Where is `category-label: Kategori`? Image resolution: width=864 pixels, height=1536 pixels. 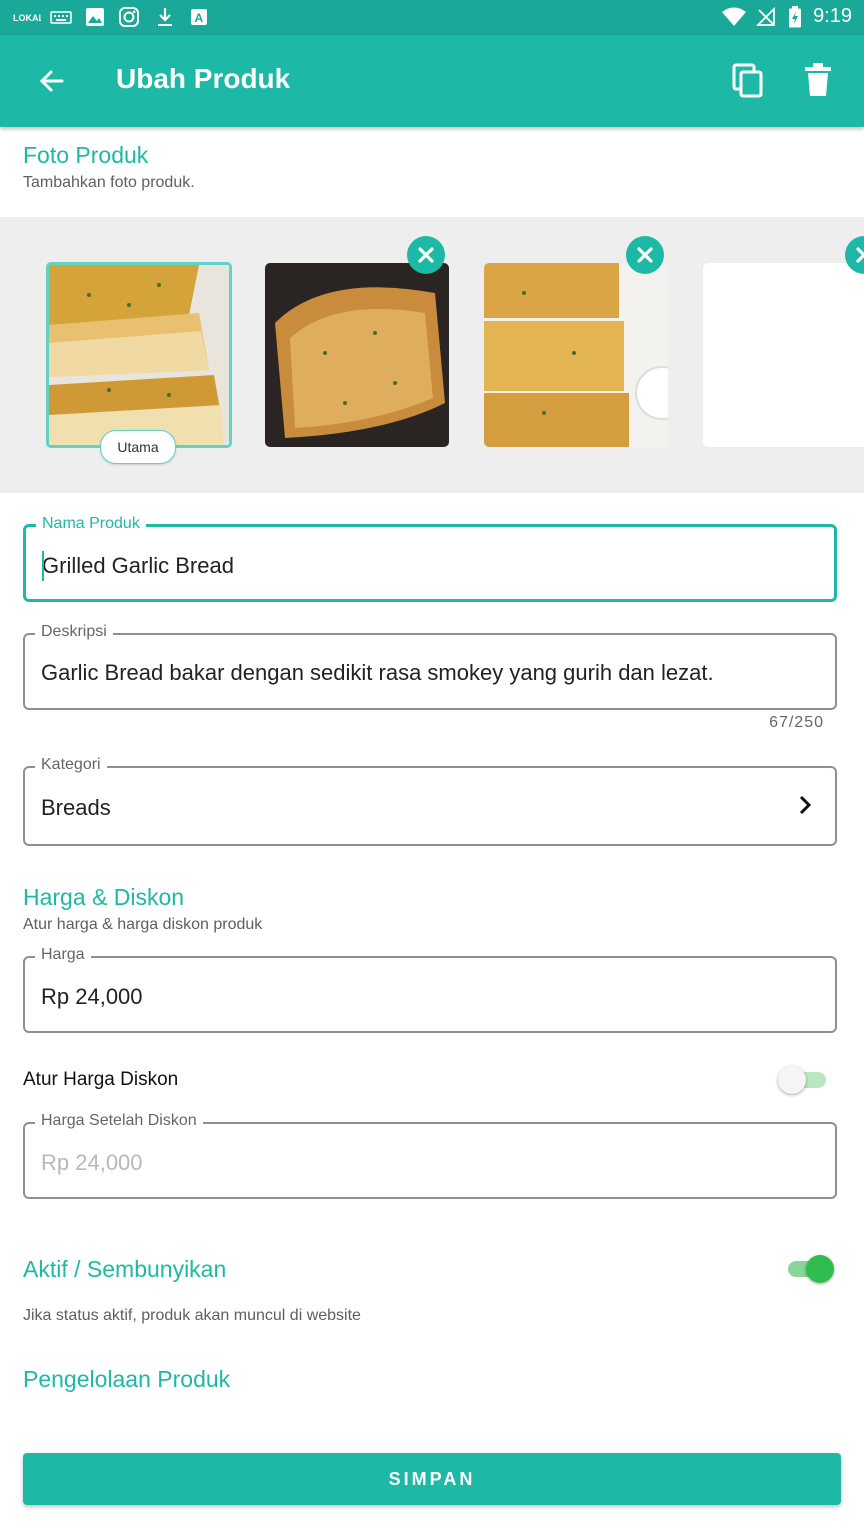
category-label: Kategori is located at coordinates (71, 765).